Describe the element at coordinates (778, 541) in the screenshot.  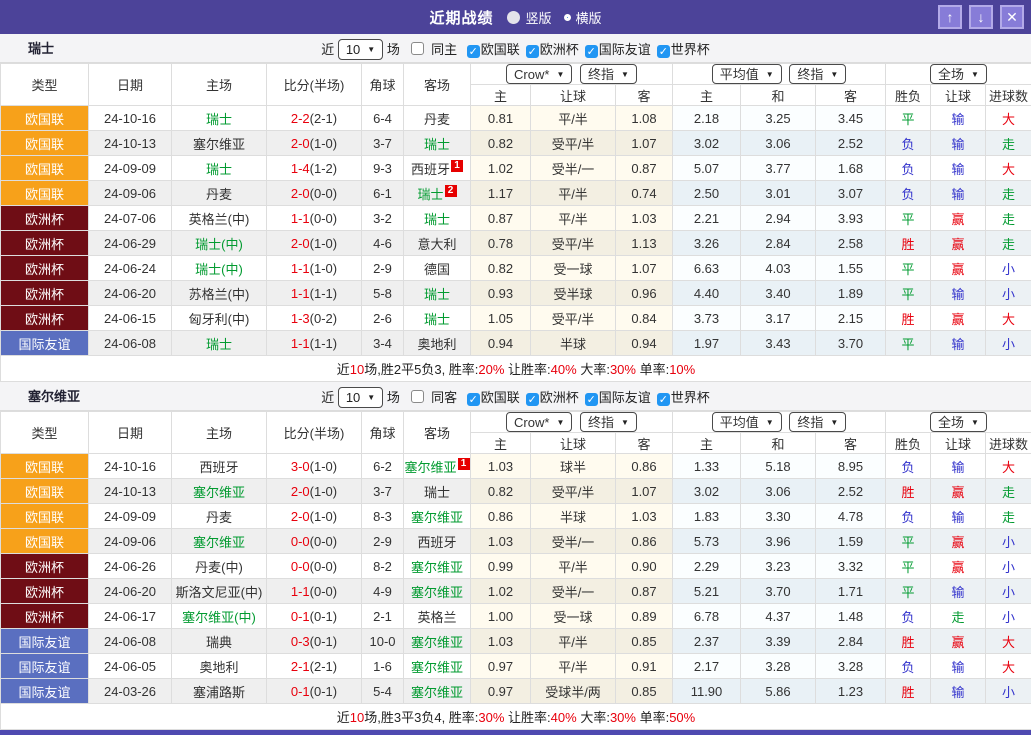
I see `cell-avg-draw: 3.96` at that location.